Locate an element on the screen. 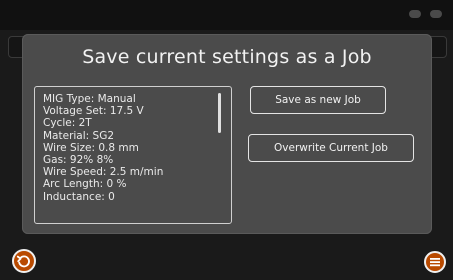  undo-arrow-icon is located at coordinates (23, 261).